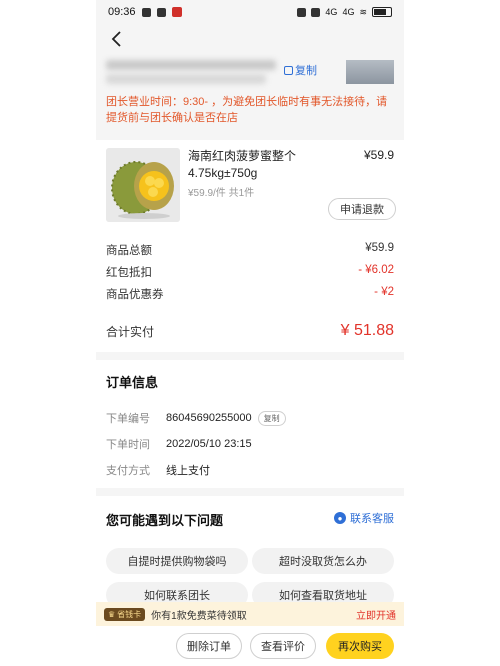 The height and width of the screenshot is (666, 500). Describe the element at coordinates (316, 12) in the screenshot. I see `vibrate-icon` at that location.